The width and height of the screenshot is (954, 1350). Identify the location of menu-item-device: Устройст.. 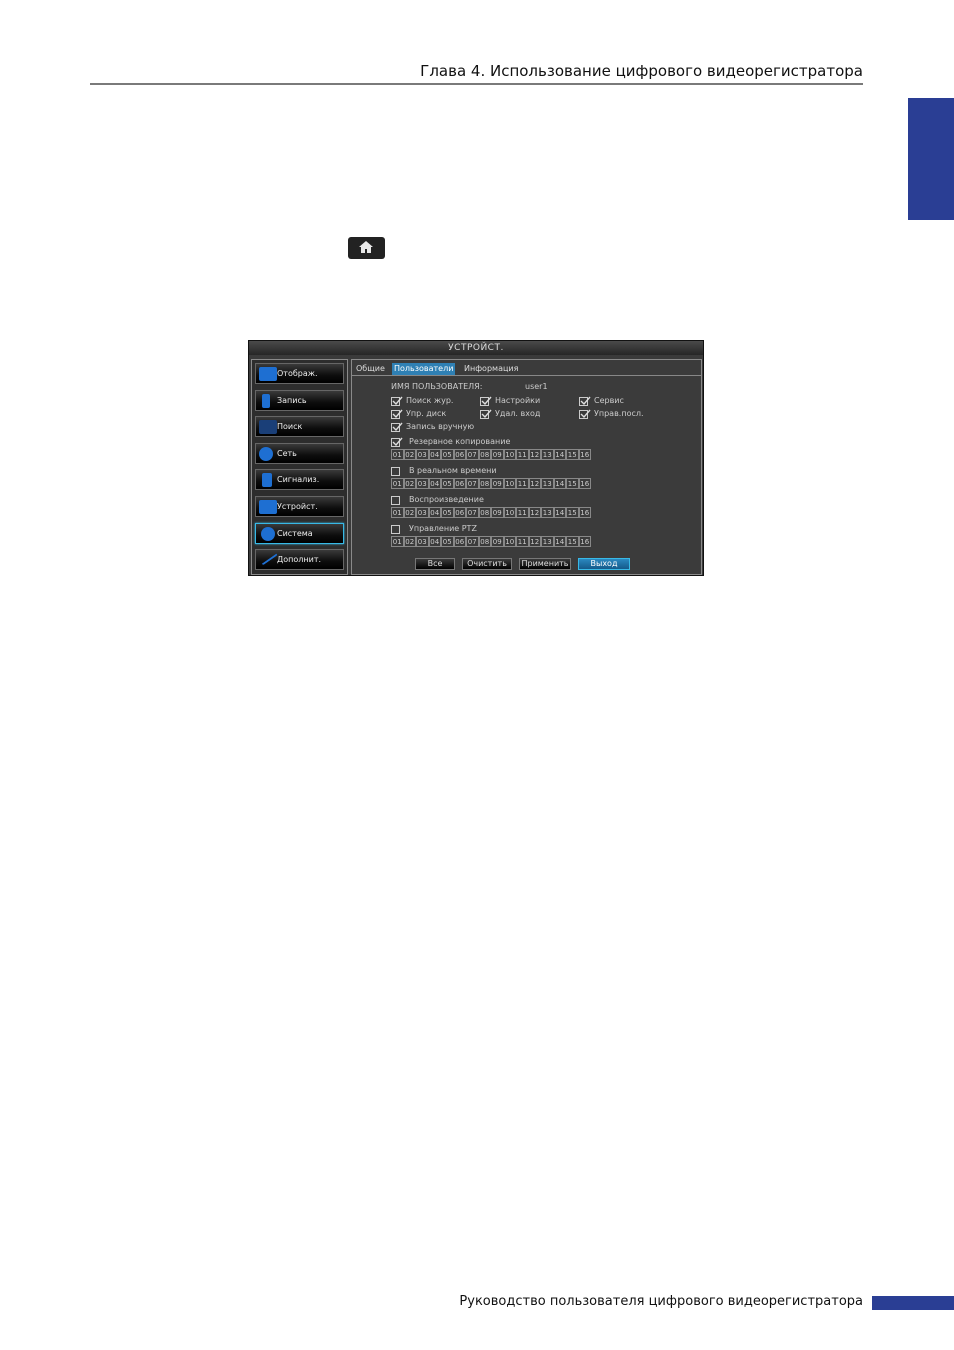
(299, 506).